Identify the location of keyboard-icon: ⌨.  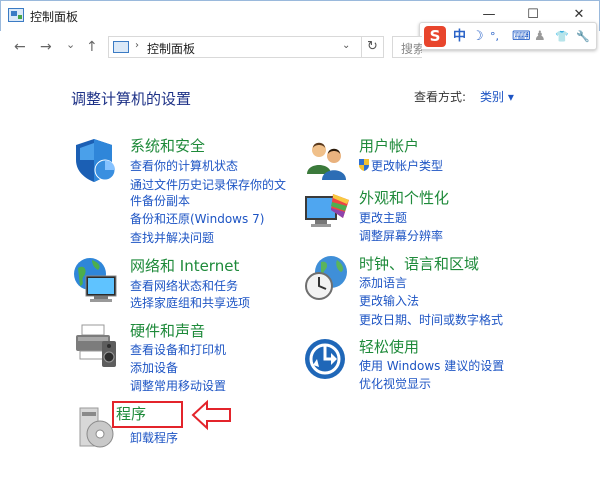
(521, 37).